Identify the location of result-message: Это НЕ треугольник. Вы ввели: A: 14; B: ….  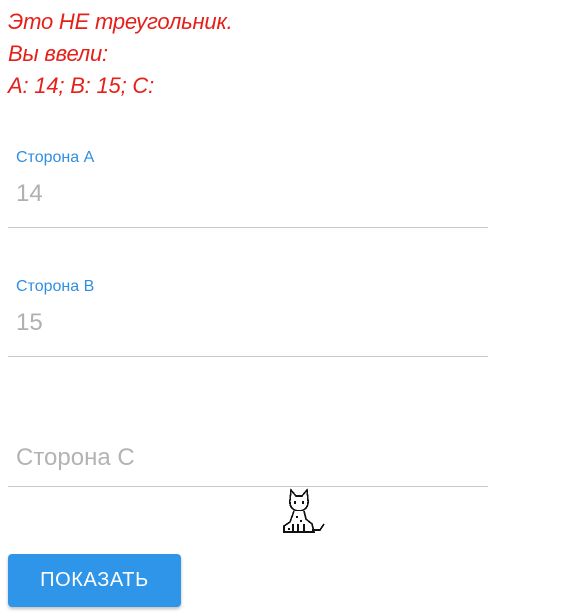
(120, 54).